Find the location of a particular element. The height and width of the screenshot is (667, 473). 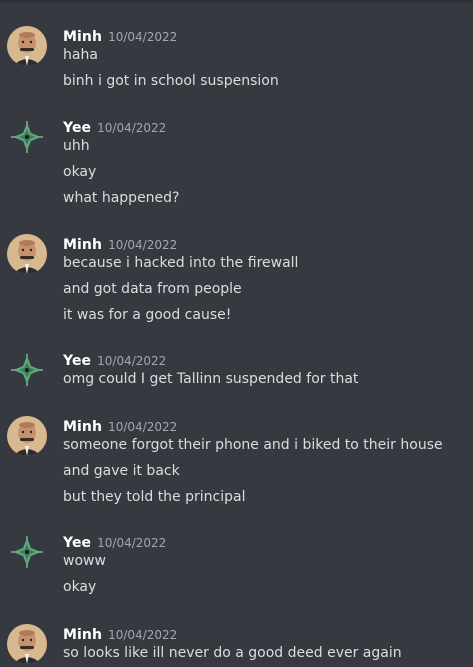

message-text: but they told the principal is located at coordinates (154, 497).